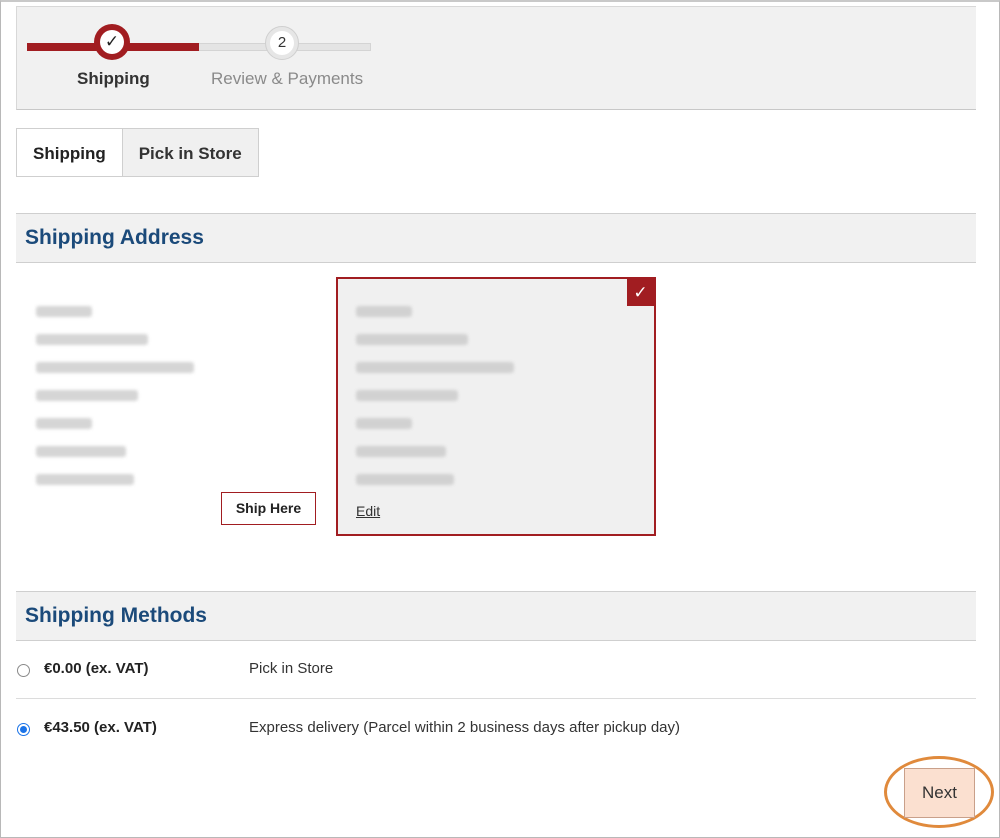  Describe the element at coordinates (114, 237) in the screenshot. I see `section-title: Shipping Address` at that location.